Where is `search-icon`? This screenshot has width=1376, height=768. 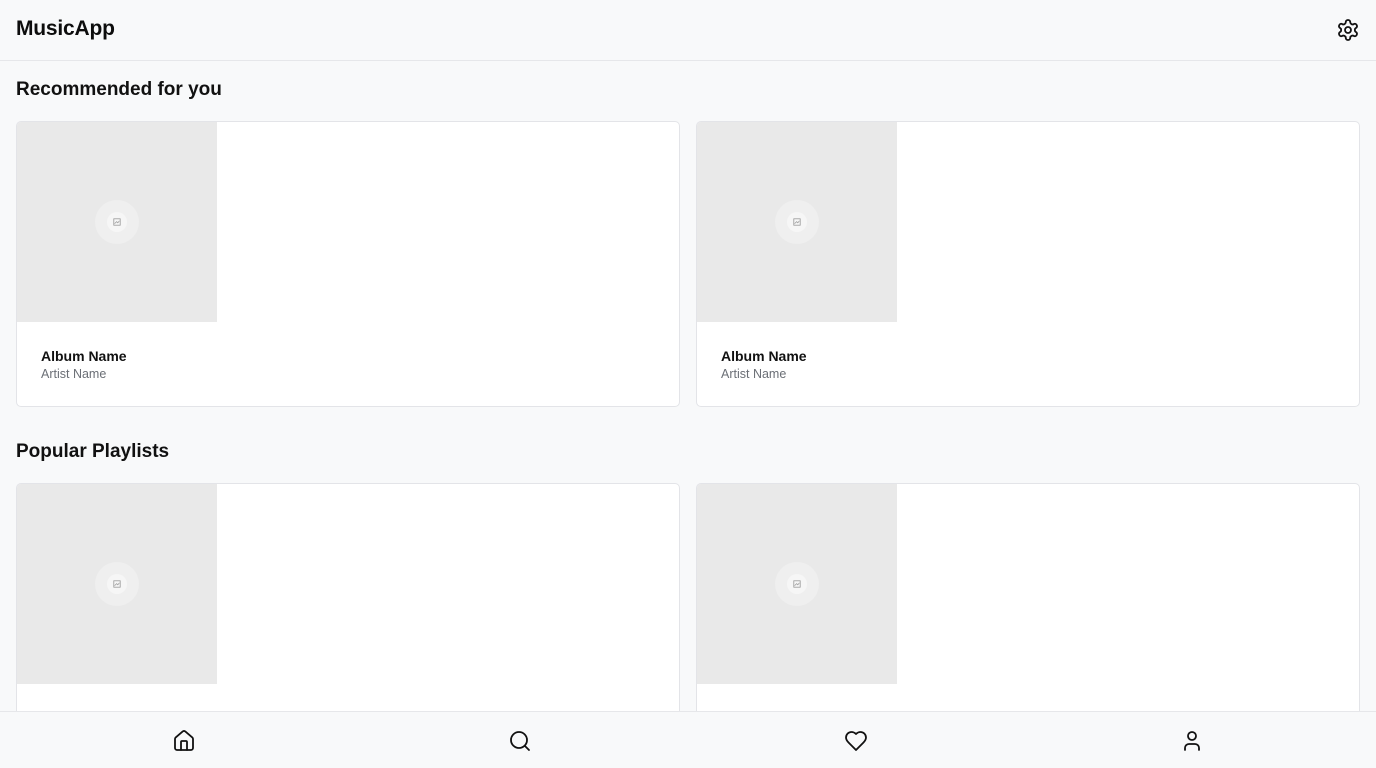 search-icon is located at coordinates (520, 741).